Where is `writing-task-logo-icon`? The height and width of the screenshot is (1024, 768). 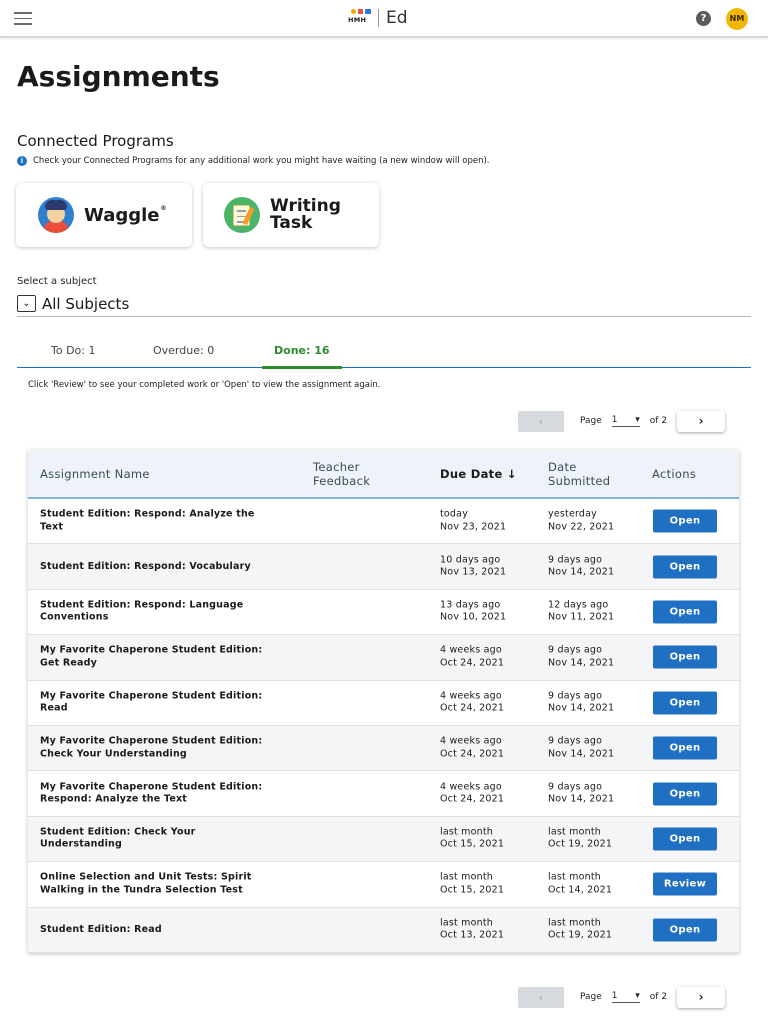 writing-task-logo-icon is located at coordinates (242, 215).